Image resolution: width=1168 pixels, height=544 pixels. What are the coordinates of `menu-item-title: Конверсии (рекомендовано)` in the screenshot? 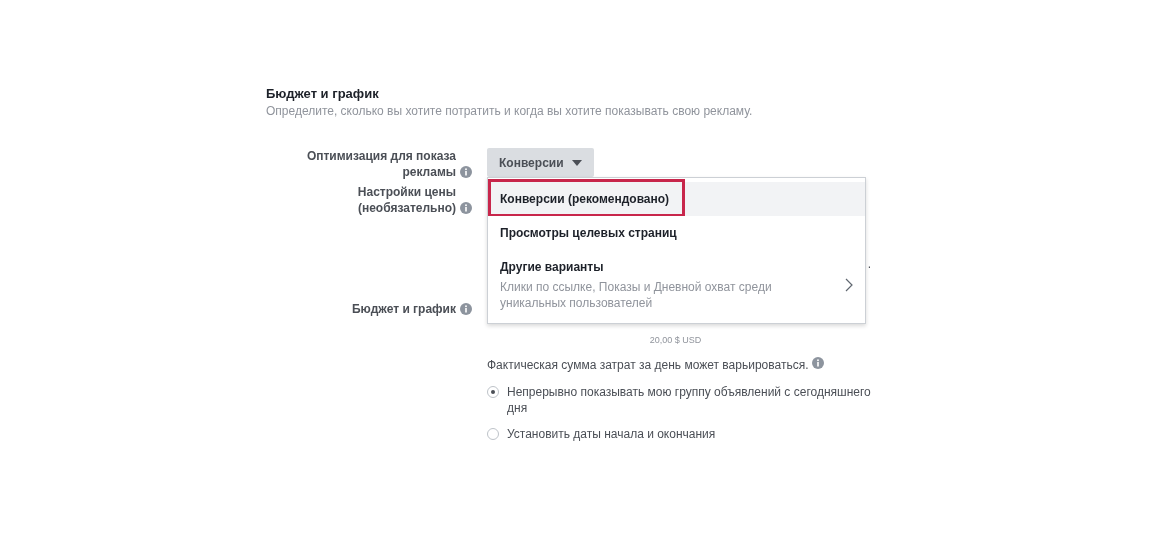 It's located at (585, 199).